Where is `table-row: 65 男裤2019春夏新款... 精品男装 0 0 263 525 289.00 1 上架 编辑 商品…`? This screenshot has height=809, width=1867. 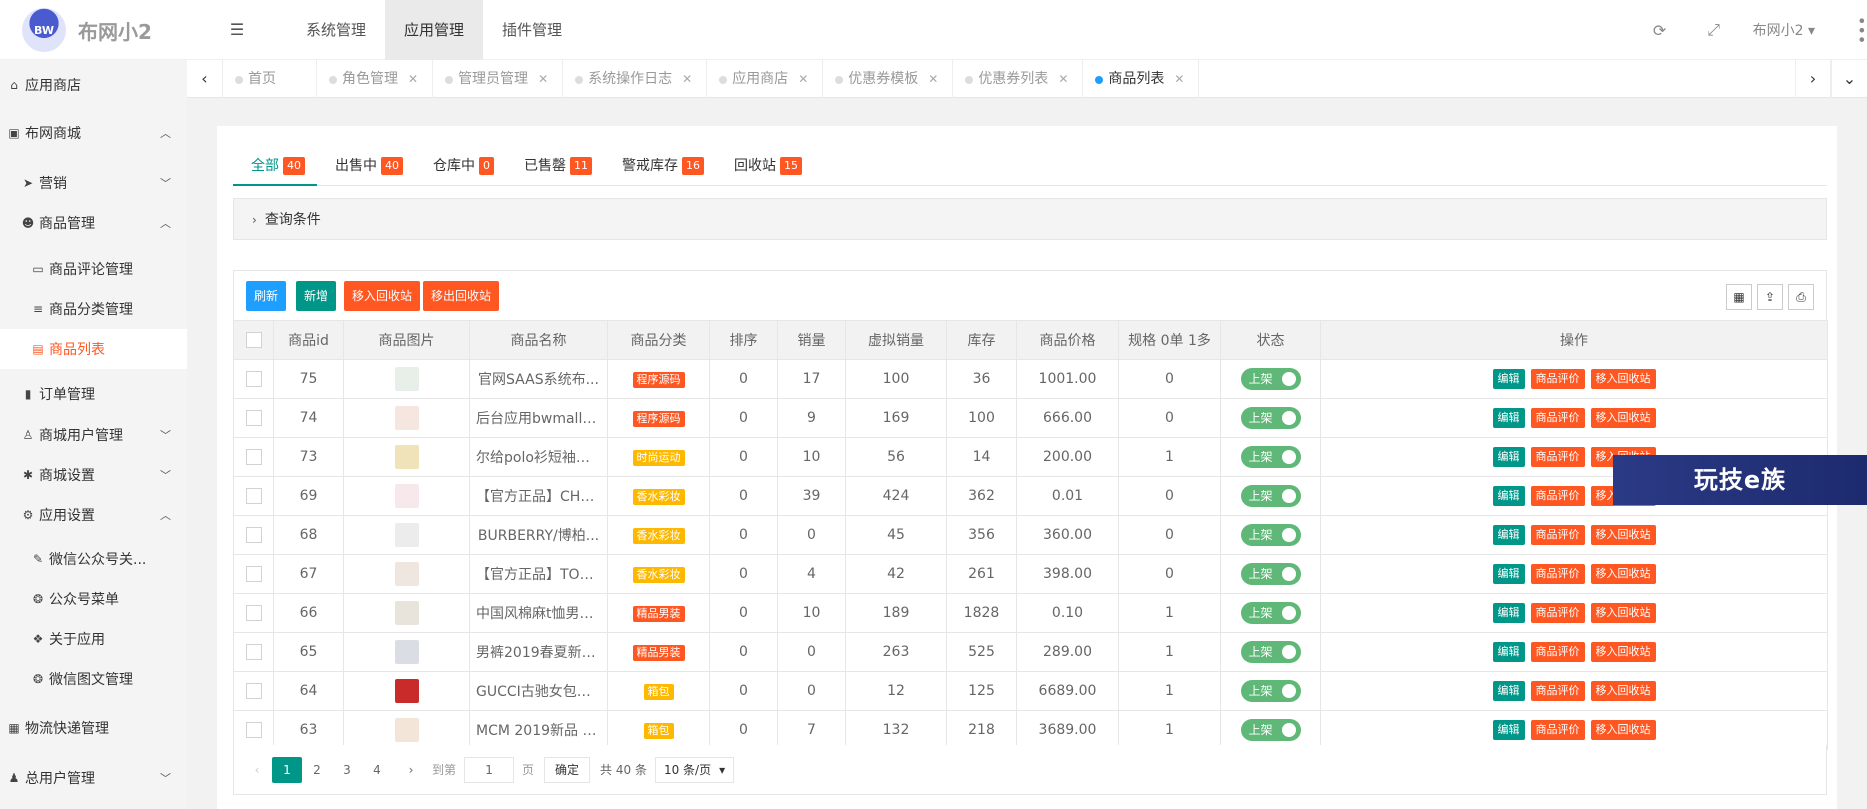 table-row: 65 男裤2019春夏新款... 精品男装 0 0 263 525 289.00 1 上架 编辑 商品… is located at coordinates (1030, 652).